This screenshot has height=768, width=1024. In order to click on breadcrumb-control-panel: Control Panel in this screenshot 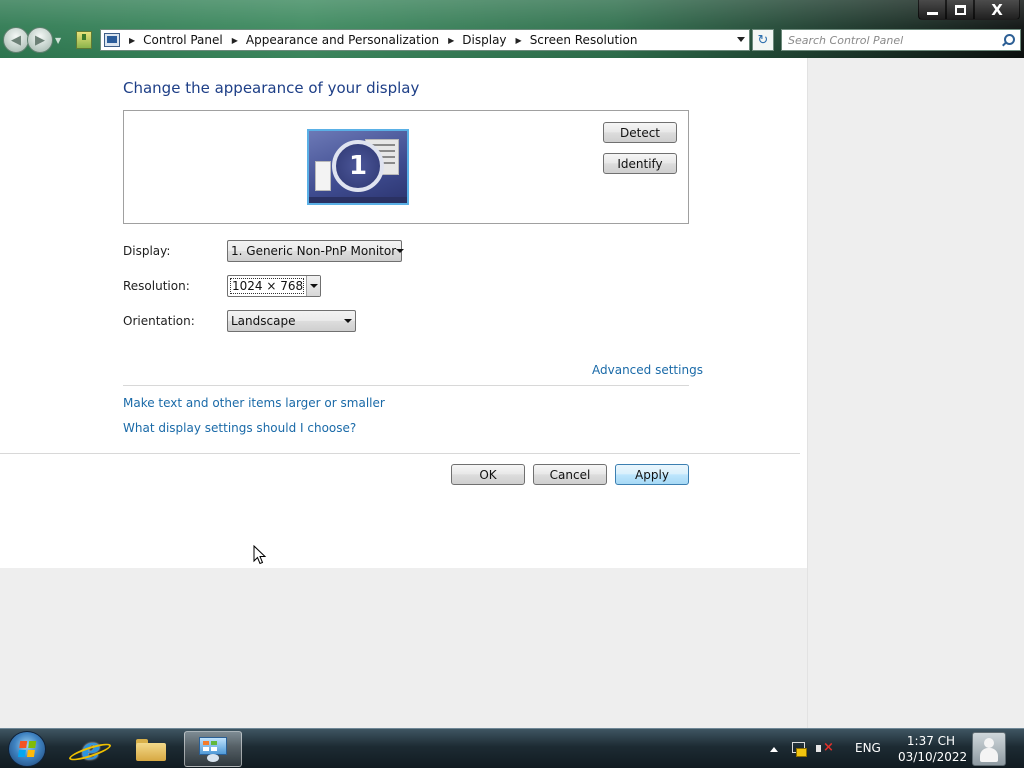, I will do `click(183, 40)`.